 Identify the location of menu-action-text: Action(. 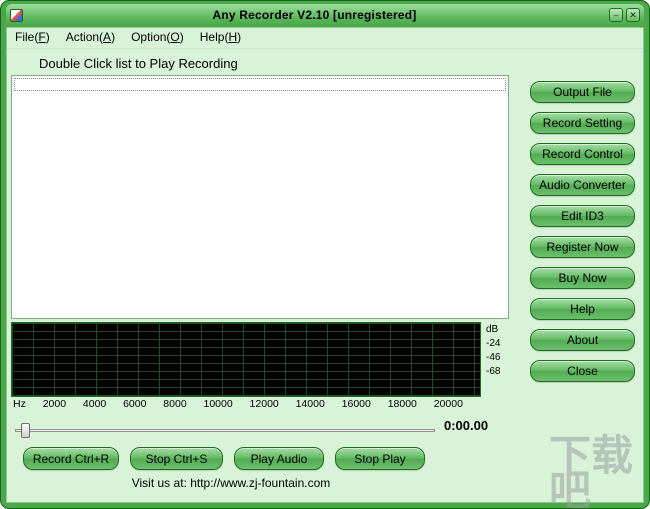
(84, 37).